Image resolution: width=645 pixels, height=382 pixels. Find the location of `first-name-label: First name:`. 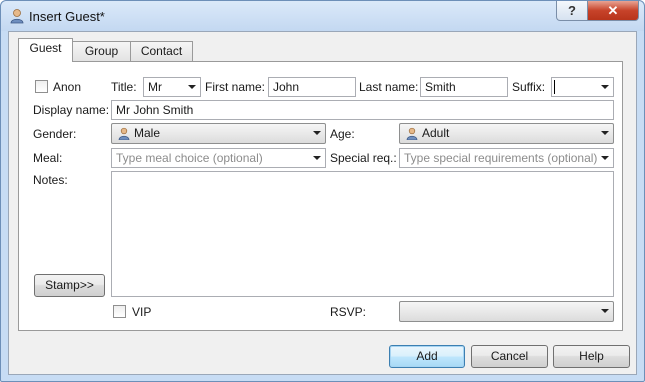

first-name-label: First name: is located at coordinates (235, 87).